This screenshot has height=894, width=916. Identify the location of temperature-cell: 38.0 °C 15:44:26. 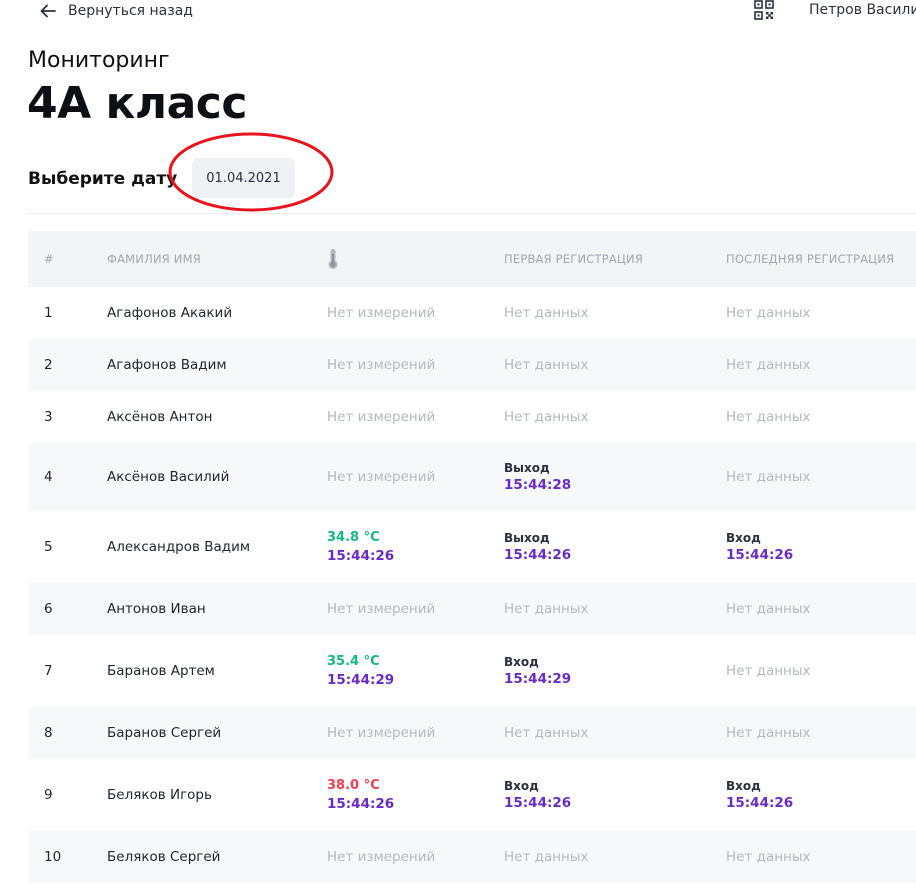
(415, 795).